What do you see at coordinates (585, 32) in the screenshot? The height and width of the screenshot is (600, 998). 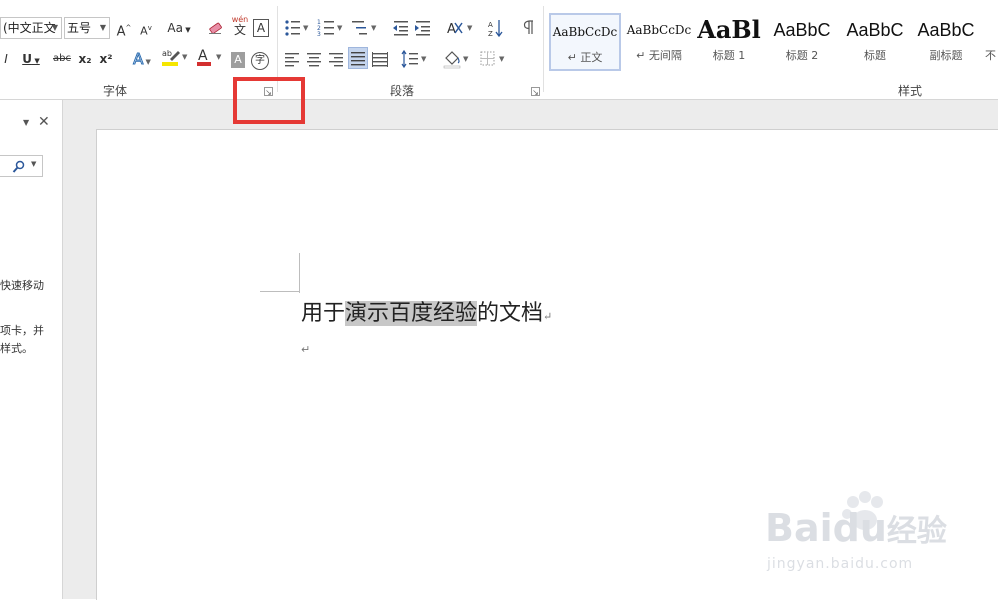 I see `style-sample: AaBbCcDc` at bounding box center [585, 32].